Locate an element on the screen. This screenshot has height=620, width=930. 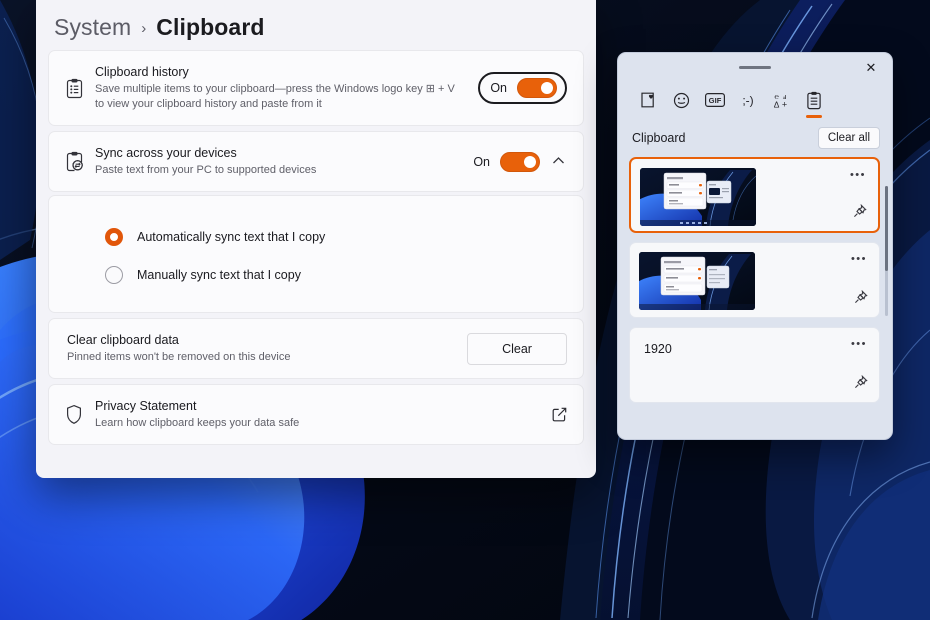
privacy-statement-subtitle: Learn how clipboard keeps your data safe is located at coordinates (197, 423).